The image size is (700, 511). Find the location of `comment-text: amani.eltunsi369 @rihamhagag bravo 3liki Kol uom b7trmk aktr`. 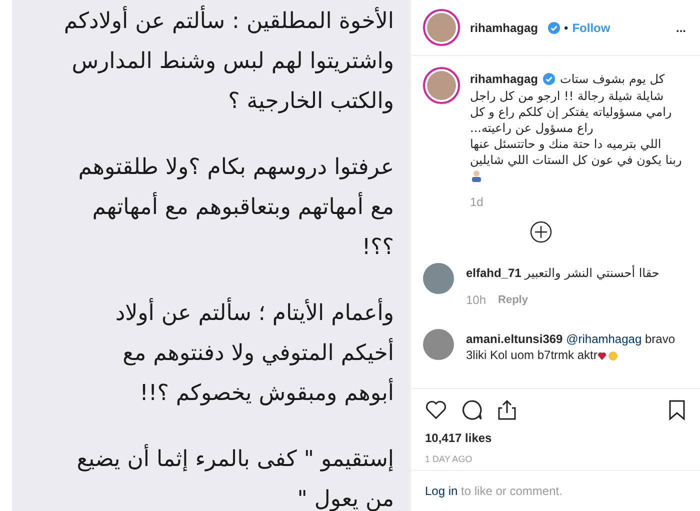

comment-text: amani.eltunsi369 @rihamhagag bravo 3liki Kol uom b7trmk aktr is located at coordinates (571, 347).